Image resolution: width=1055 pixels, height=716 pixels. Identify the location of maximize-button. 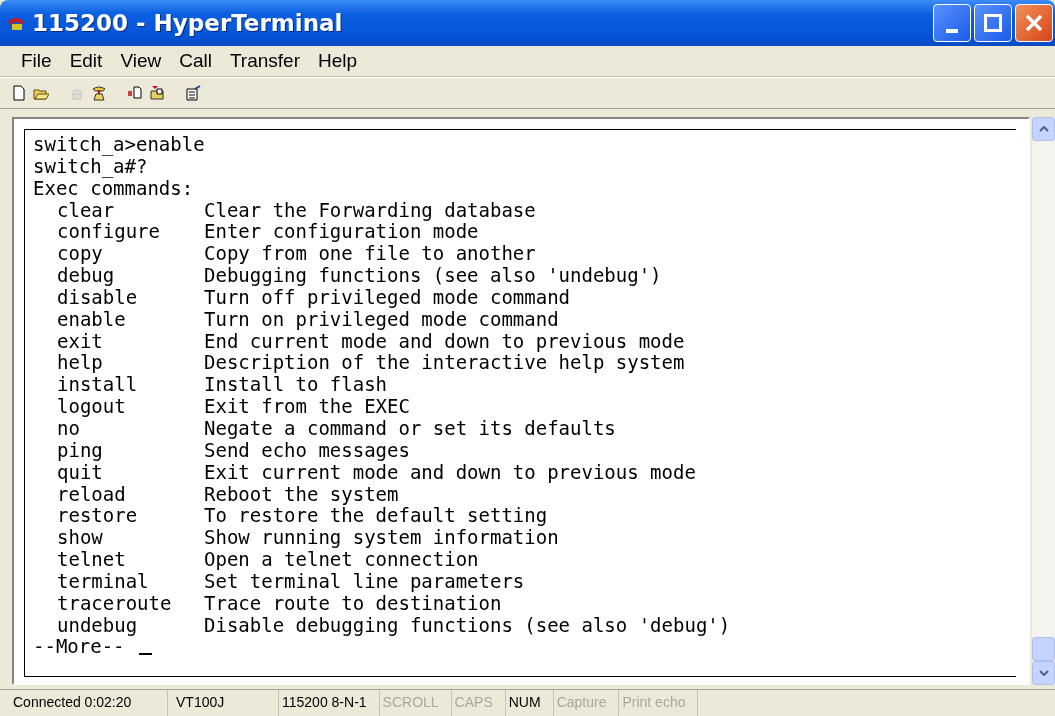
(993, 23).